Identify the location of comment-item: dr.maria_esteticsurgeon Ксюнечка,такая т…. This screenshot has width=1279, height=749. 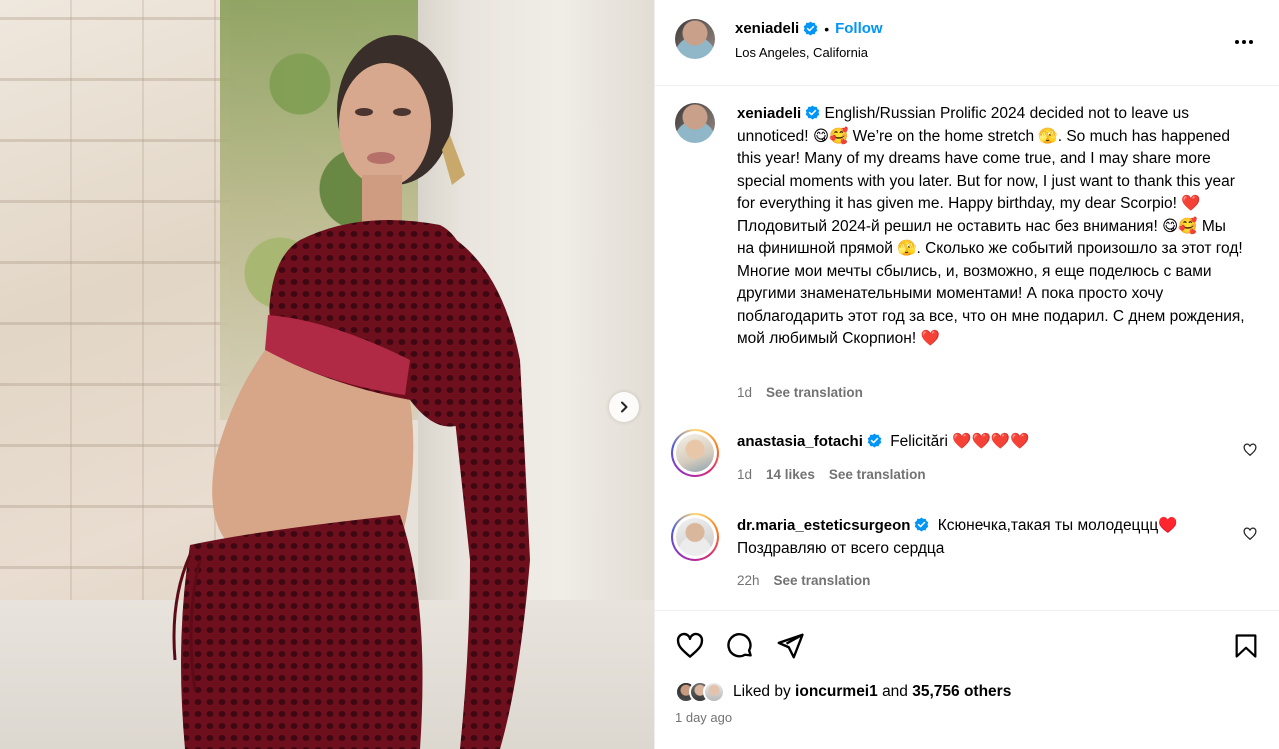
(971, 554).